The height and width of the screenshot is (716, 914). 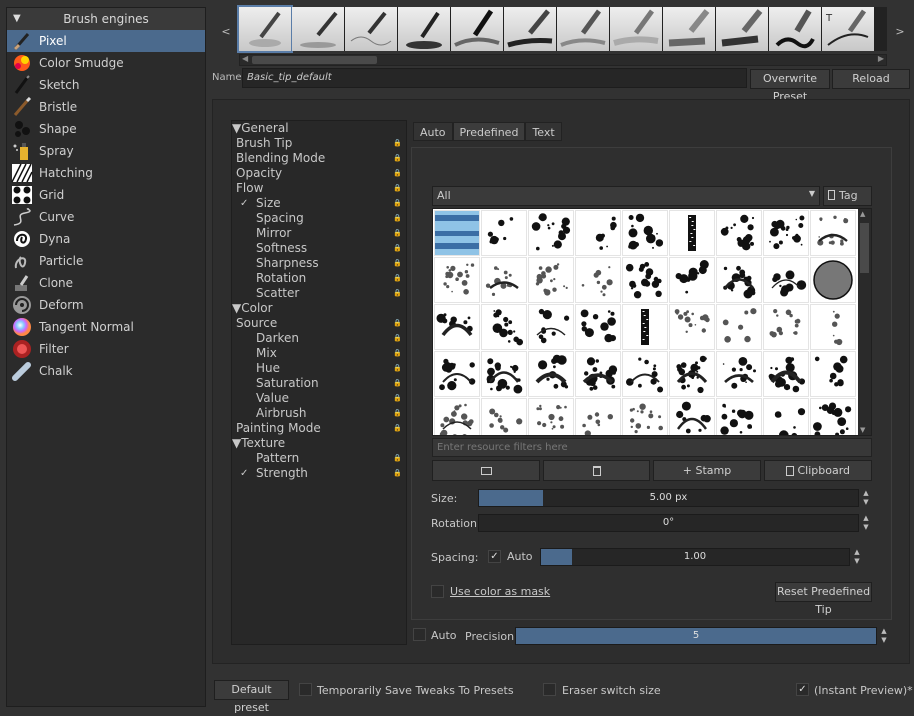 What do you see at coordinates (818, 470) in the screenshot?
I see `clipboard-button: Clipboard` at bounding box center [818, 470].